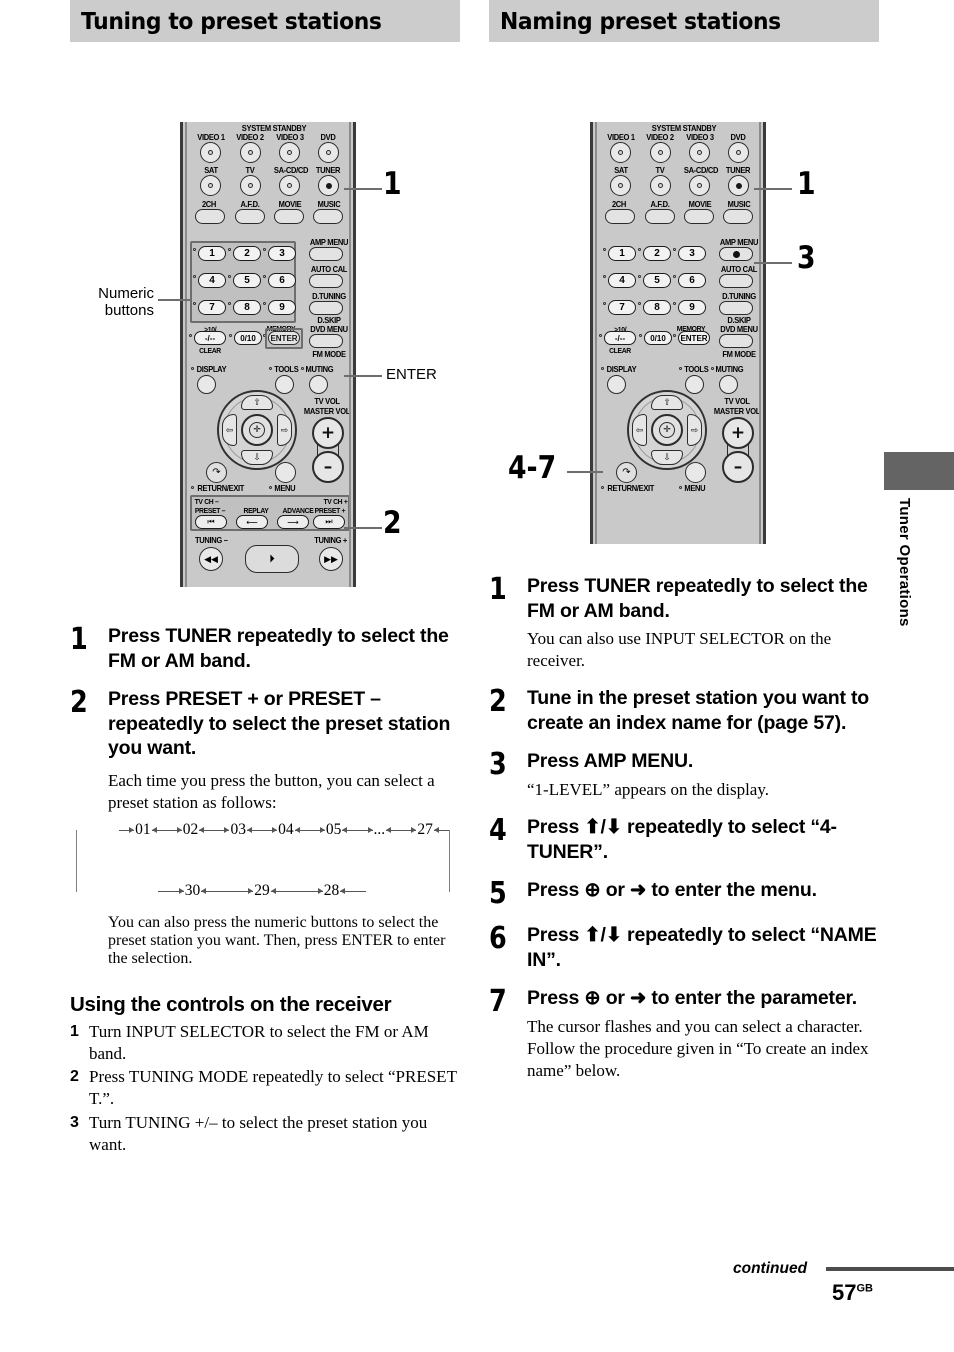 Image resolution: width=954 pixels, height=1352 pixels. I want to click on button-tuning-minus: ◀◀, so click(211, 559).